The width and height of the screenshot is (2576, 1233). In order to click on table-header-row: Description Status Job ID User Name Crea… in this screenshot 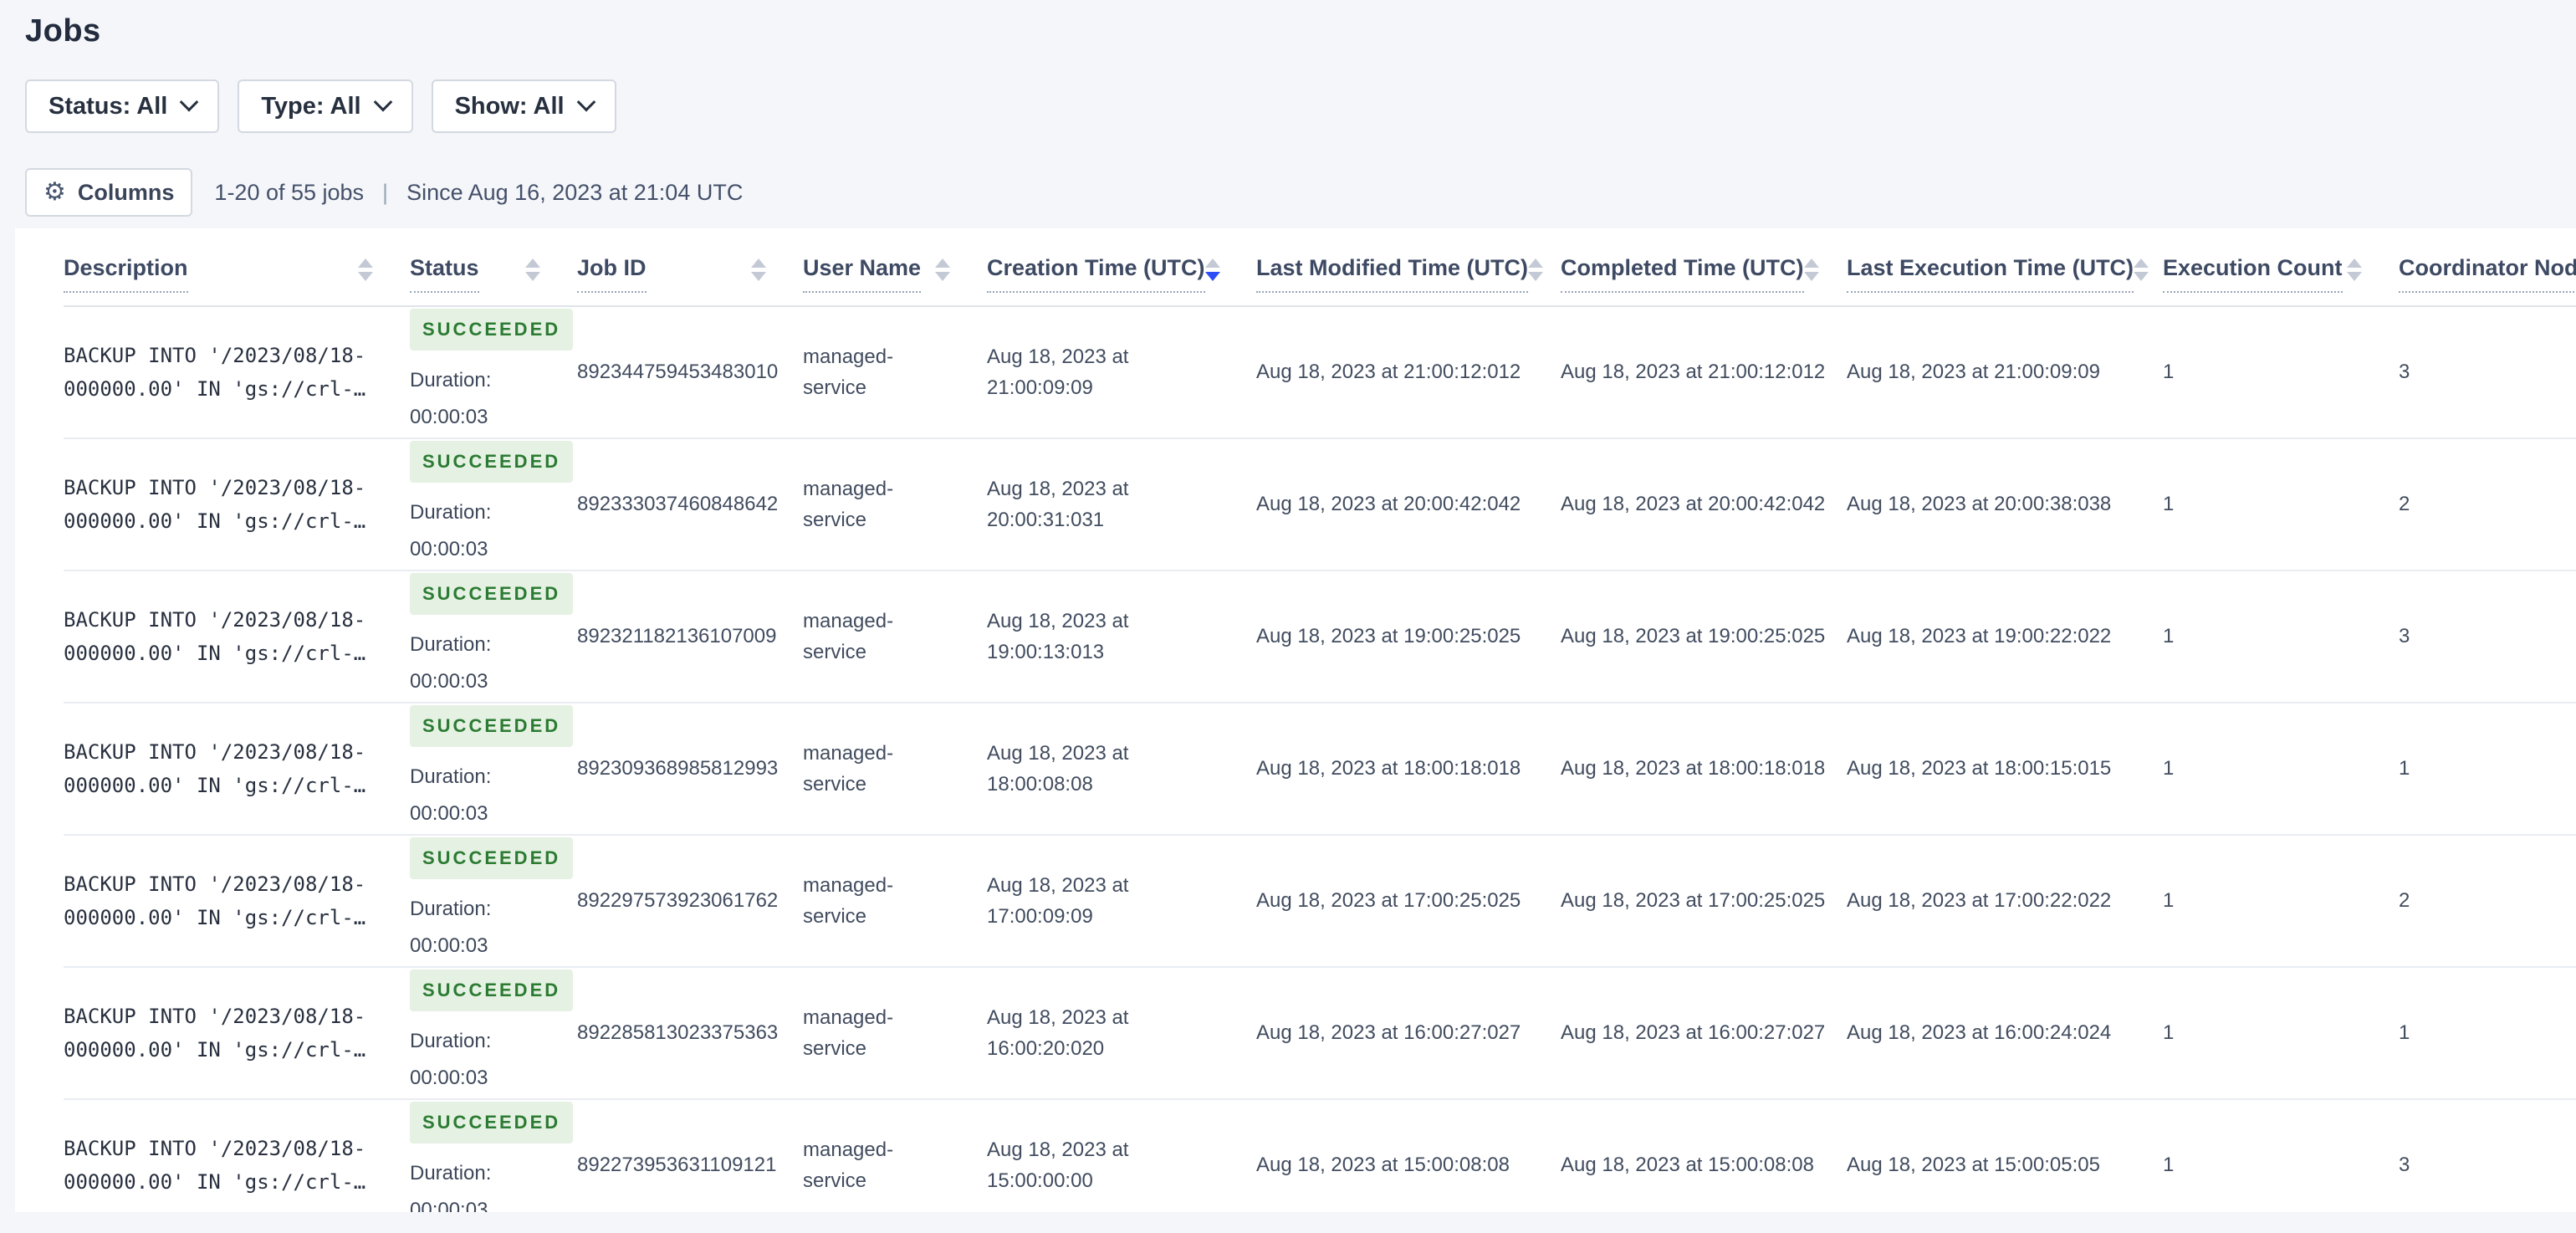, I will do `click(1320, 267)`.